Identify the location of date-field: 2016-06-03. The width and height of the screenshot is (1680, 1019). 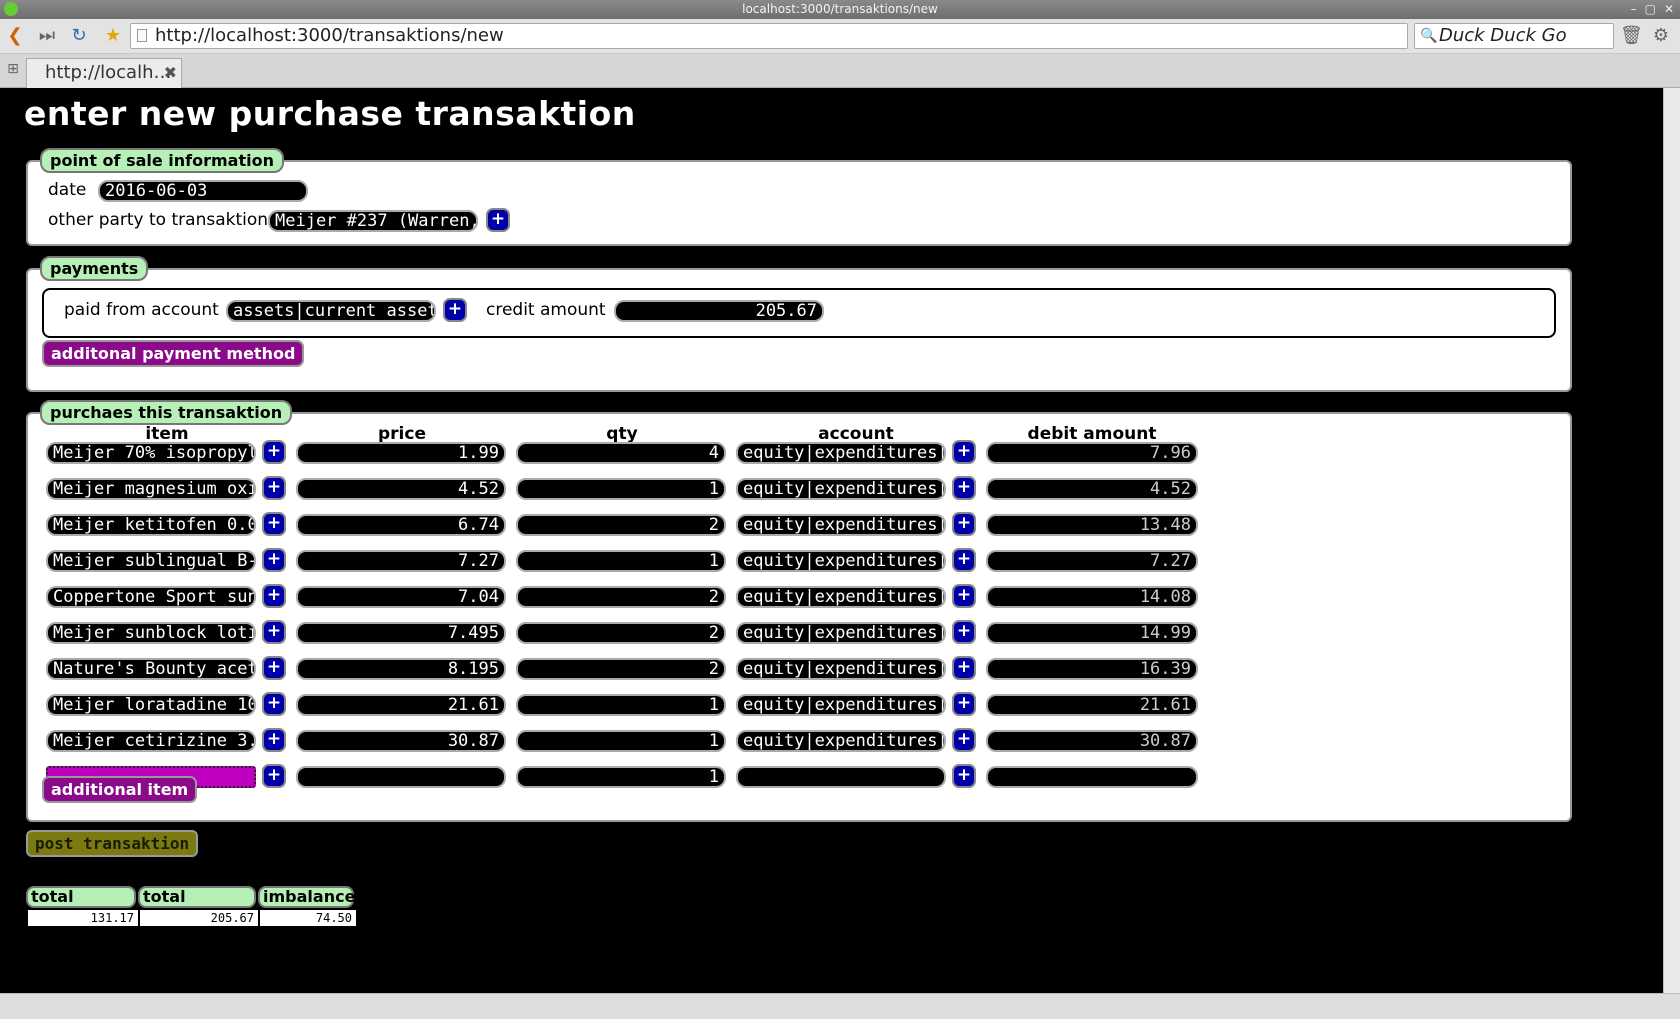
(203, 191).